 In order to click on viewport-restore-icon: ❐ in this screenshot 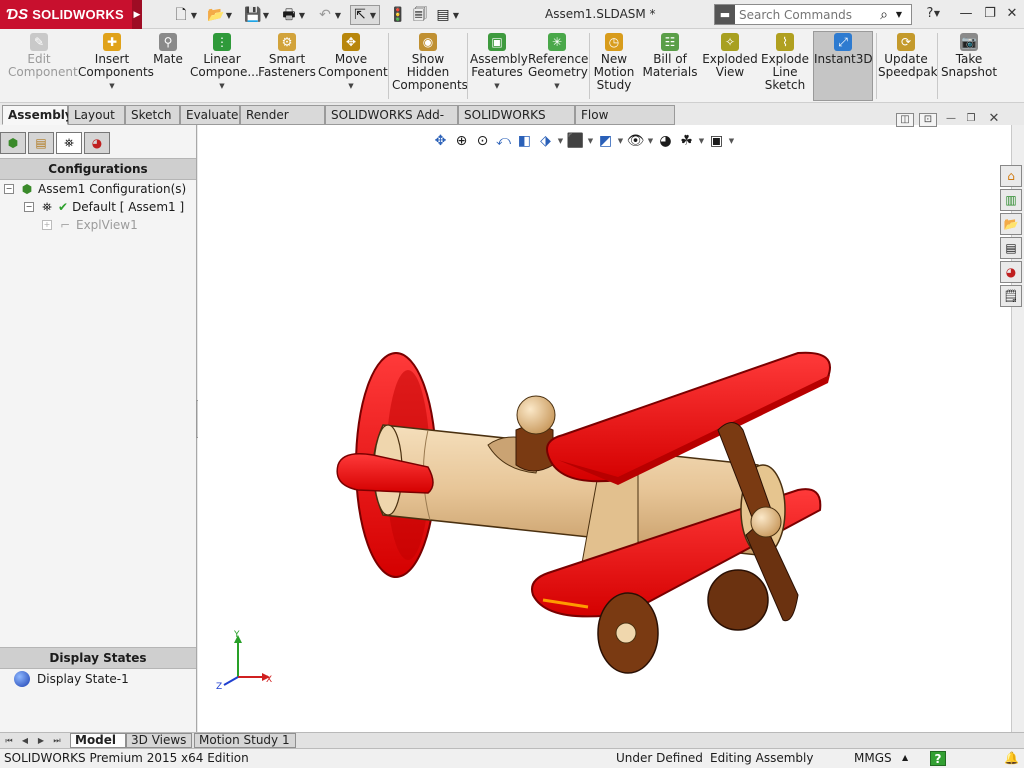, I will do `click(971, 120)`.